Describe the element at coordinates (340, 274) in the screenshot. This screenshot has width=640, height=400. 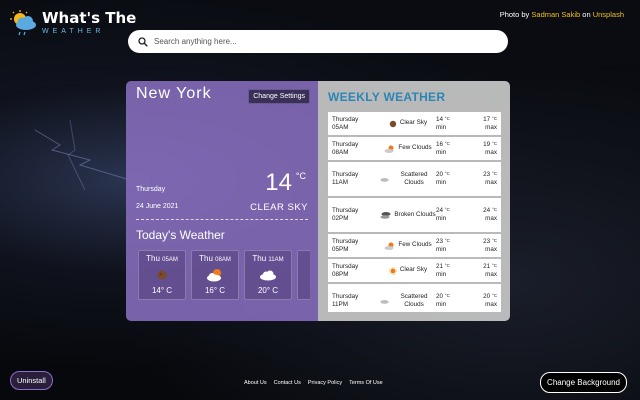
I see `row-time: 08PM` at that location.